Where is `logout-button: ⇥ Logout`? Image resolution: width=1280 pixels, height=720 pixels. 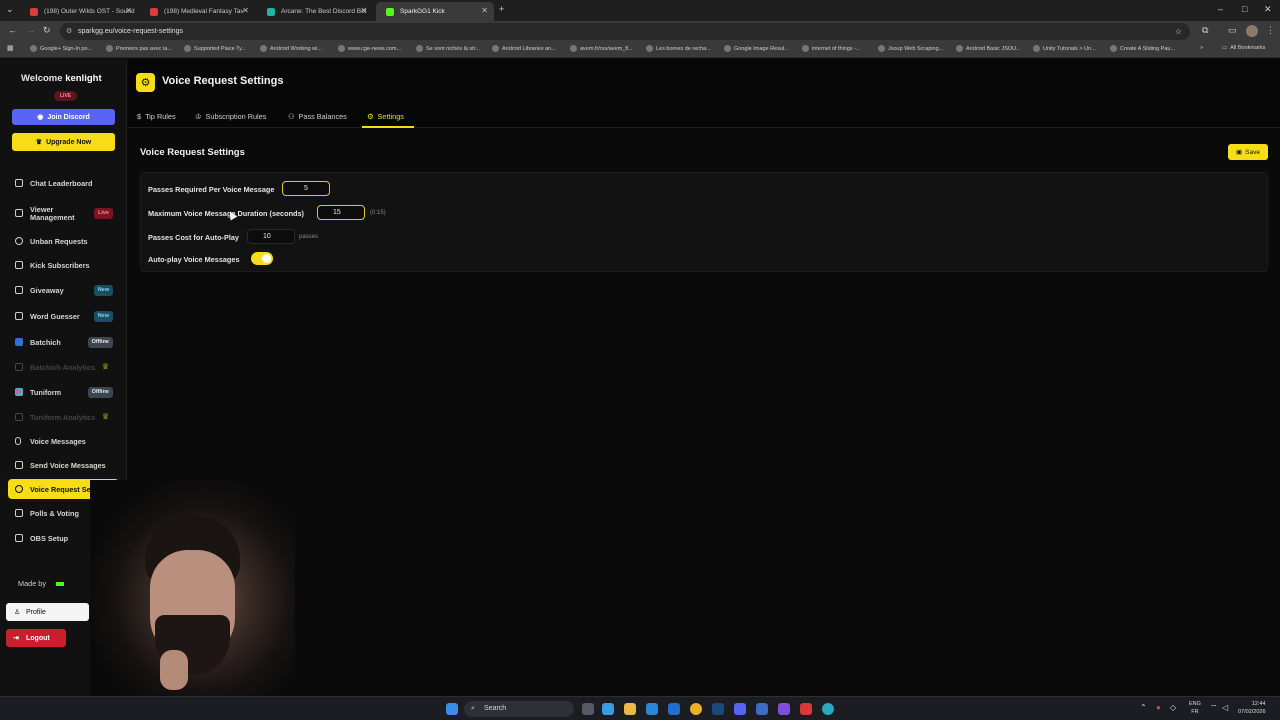
logout-button: ⇥ Logout is located at coordinates (36, 638).